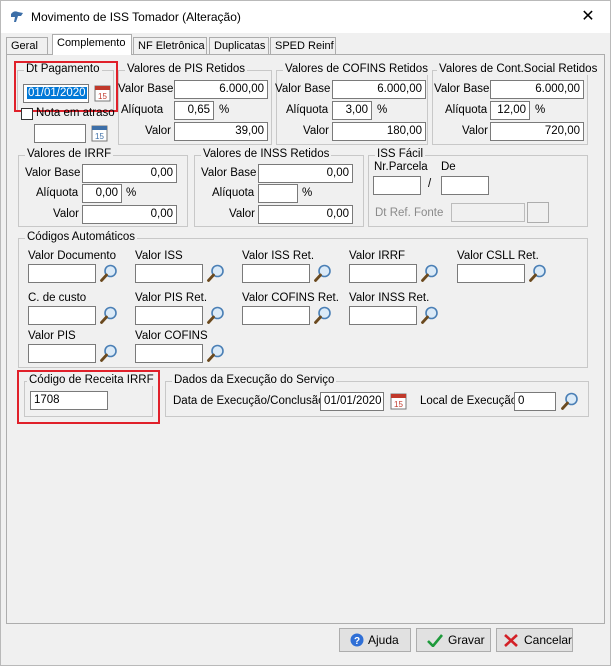 The height and width of the screenshot is (666, 611). Describe the element at coordinates (379, 131) in the screenshot. I see `cofins-valor-input: 180,00` at that location.